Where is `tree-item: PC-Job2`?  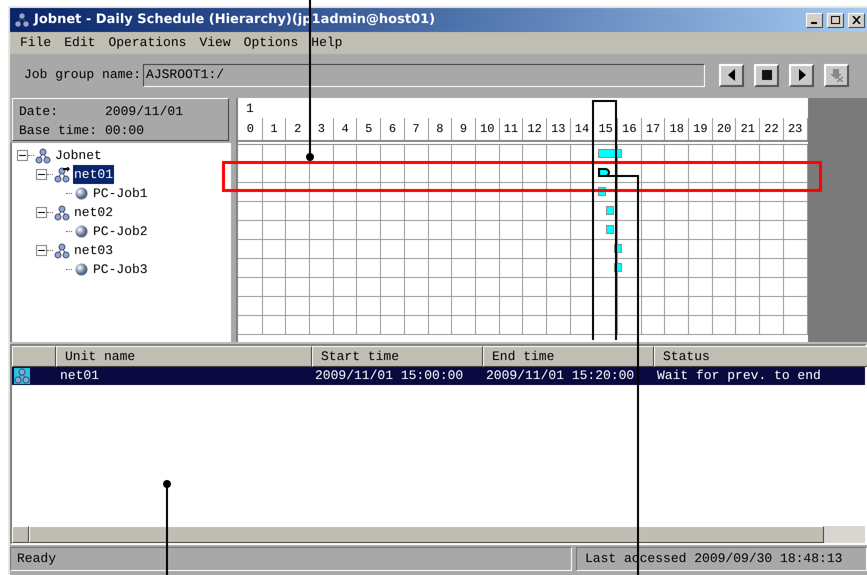 tree-item: PC-Job2 is located at coordinates (120, 232).